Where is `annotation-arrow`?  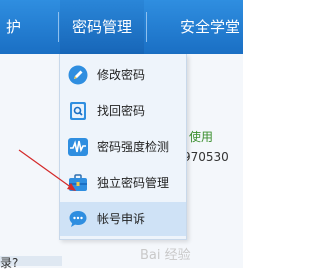 annotation-arrow is located at coordinates (47, 170).